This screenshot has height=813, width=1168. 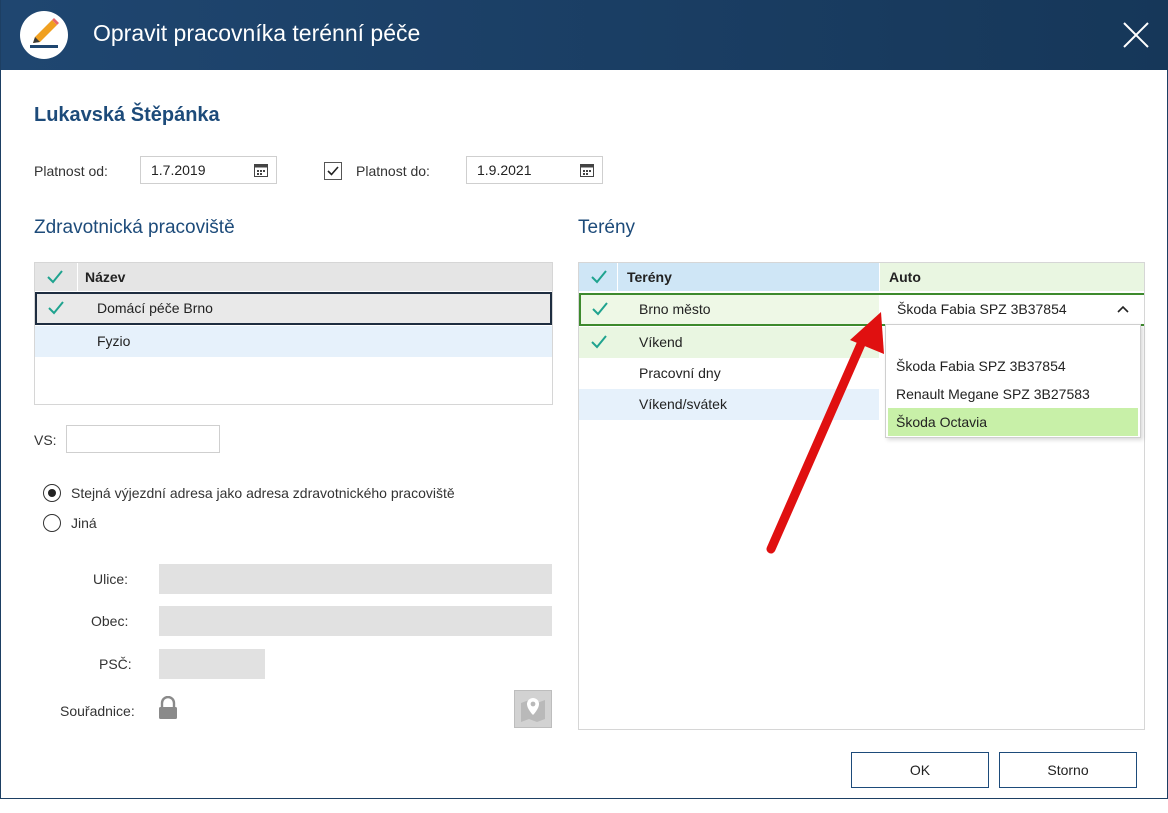 I want to click on radio-other-address, so click(x=52, y=523).